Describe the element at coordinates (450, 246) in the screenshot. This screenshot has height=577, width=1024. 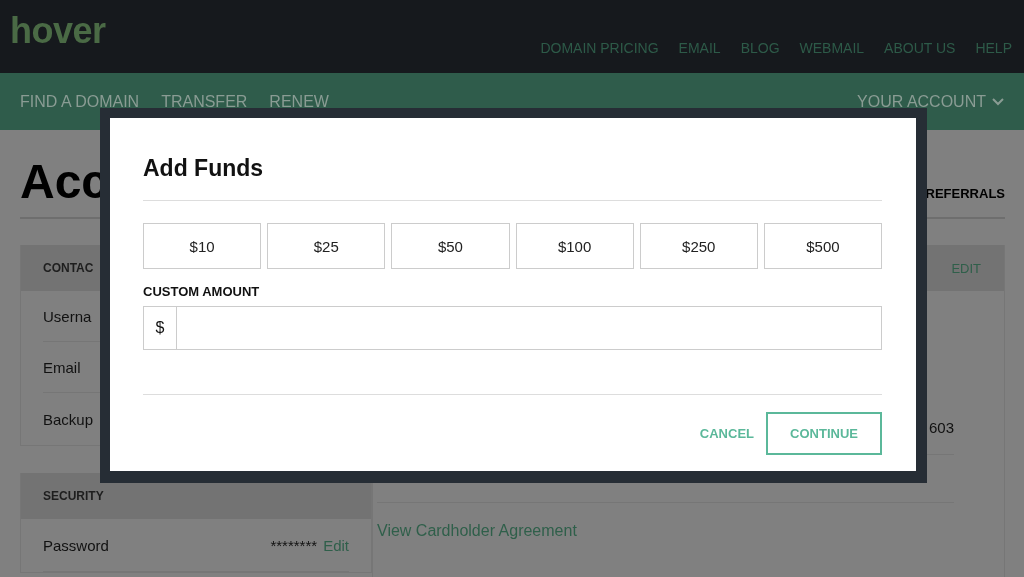
I see `amount-button: $50` at that location.